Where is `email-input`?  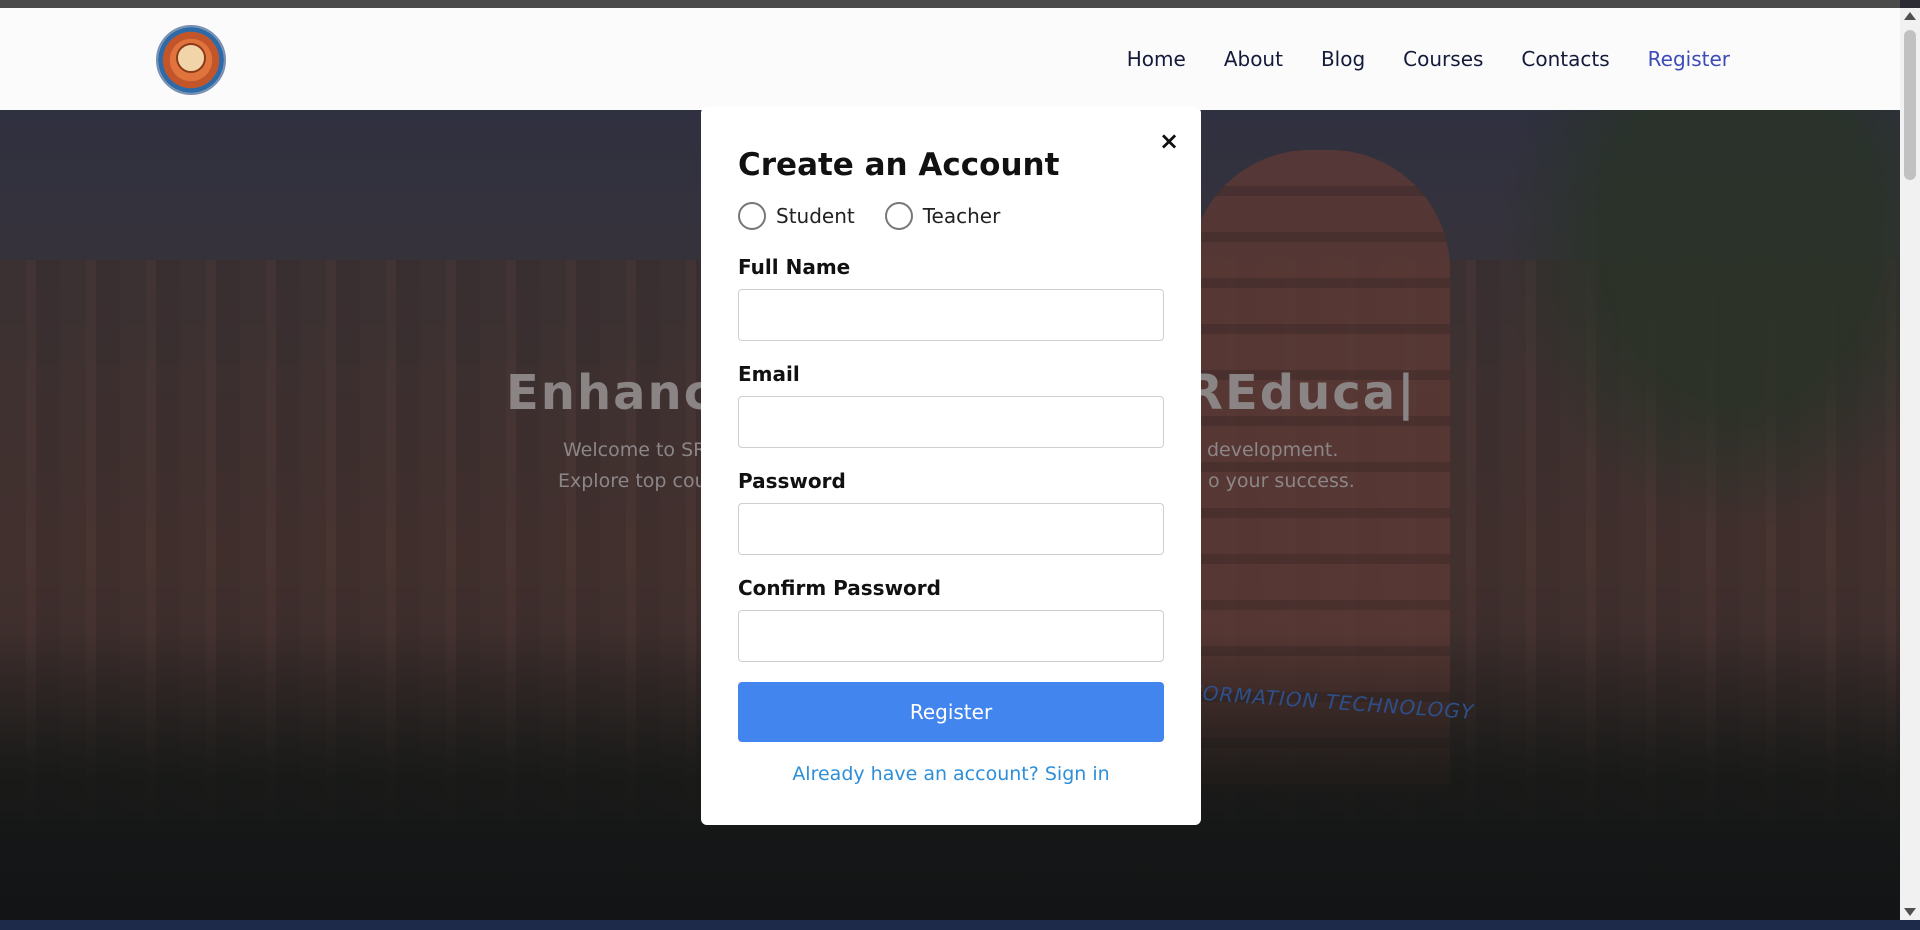 email-input is located at coordinates (951, 422).